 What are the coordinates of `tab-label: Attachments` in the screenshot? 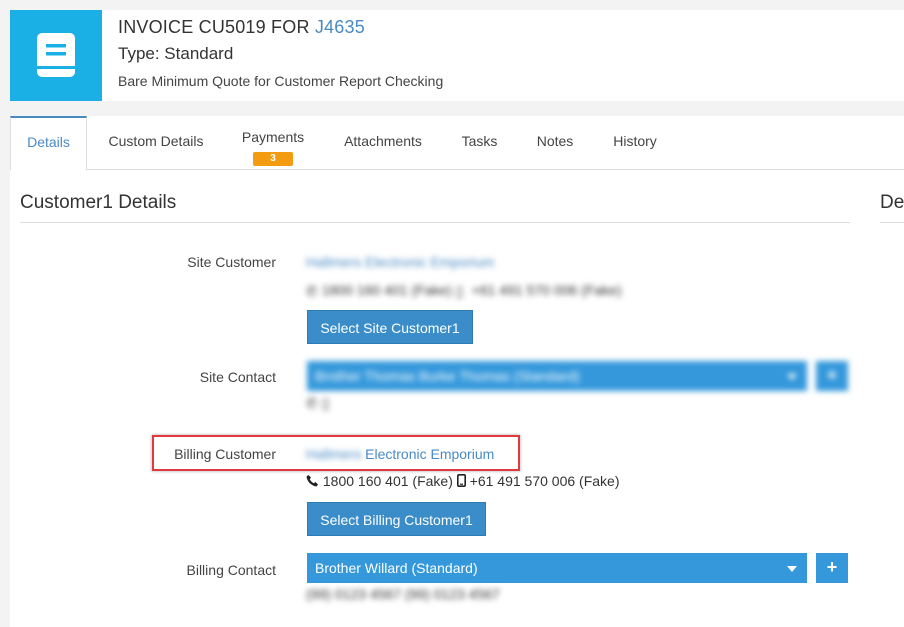 It's located at (383, 141).